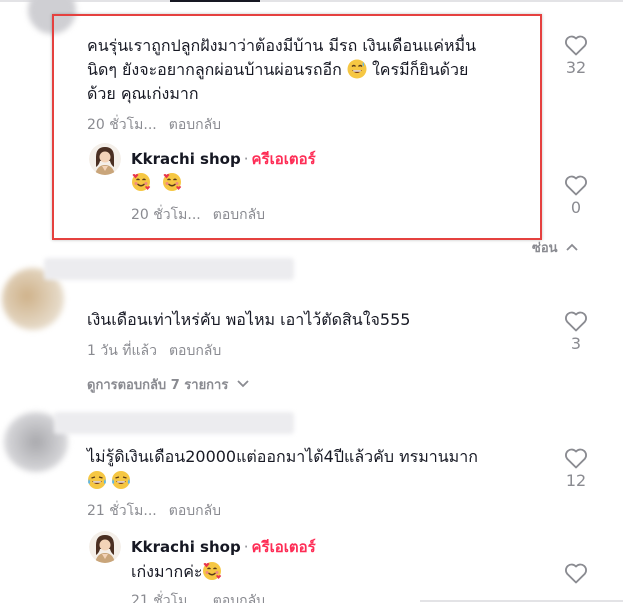 The width and height of the screenshot is (623, 603). I want to click on chevron-up-icon, so click(572, 247).